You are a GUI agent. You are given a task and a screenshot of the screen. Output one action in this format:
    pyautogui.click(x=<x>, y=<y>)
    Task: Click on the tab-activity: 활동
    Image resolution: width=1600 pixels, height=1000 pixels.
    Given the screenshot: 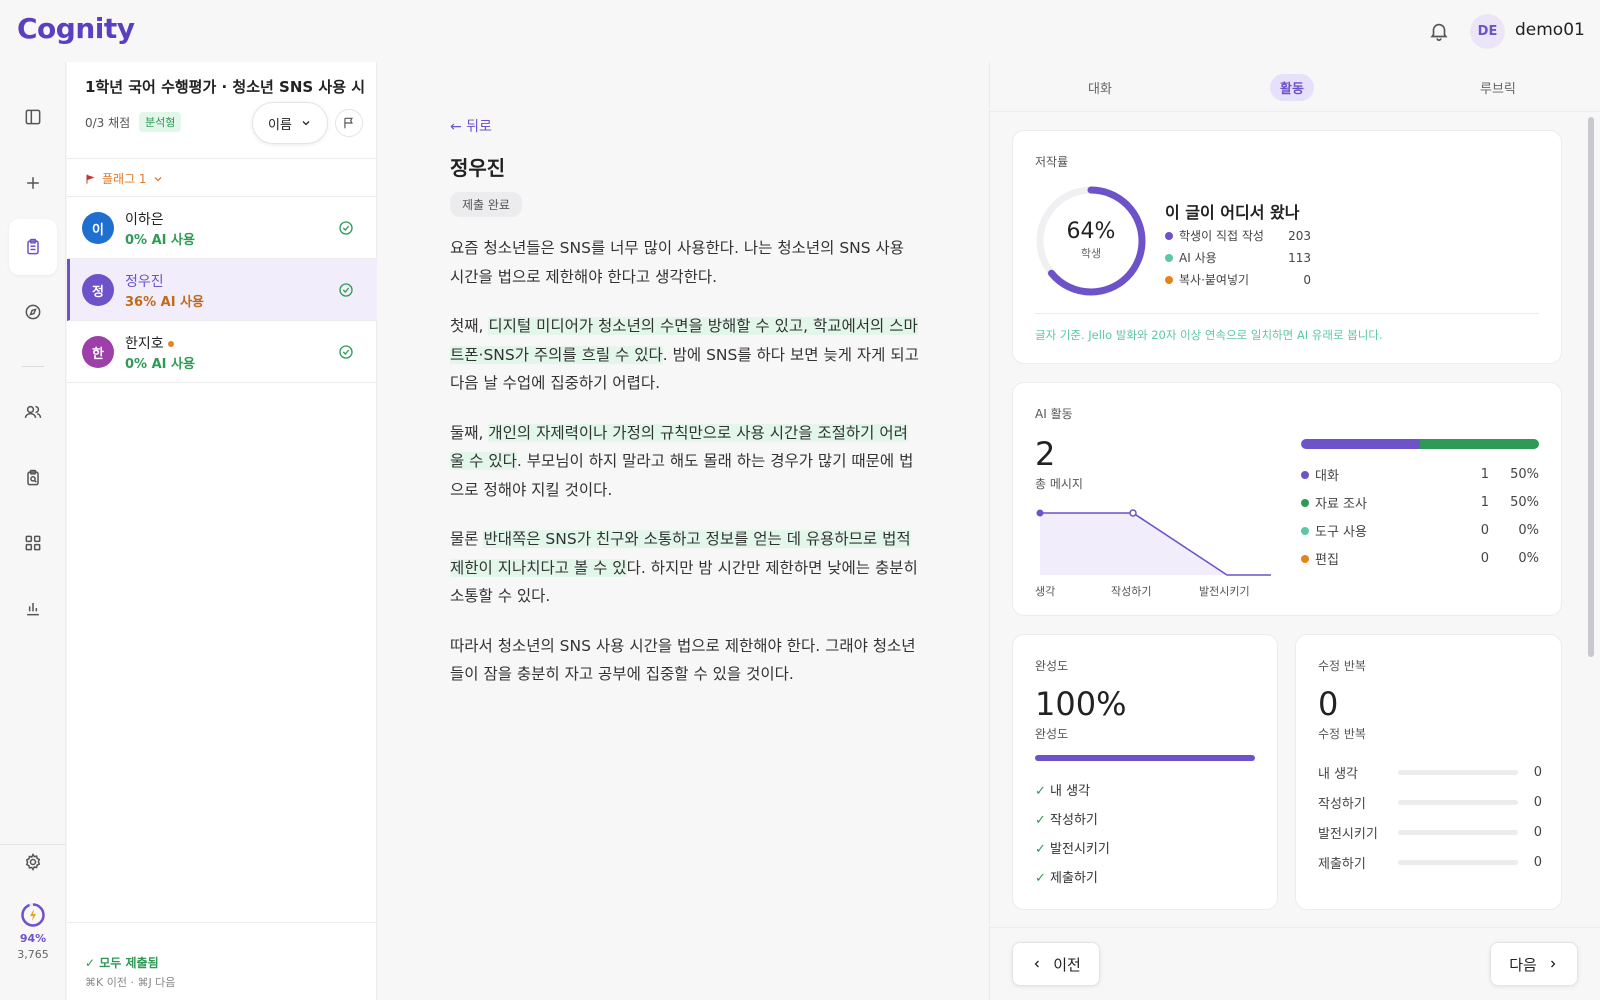 What is the action you would take?
    pyautogui.click(x=1292, y=87)
    